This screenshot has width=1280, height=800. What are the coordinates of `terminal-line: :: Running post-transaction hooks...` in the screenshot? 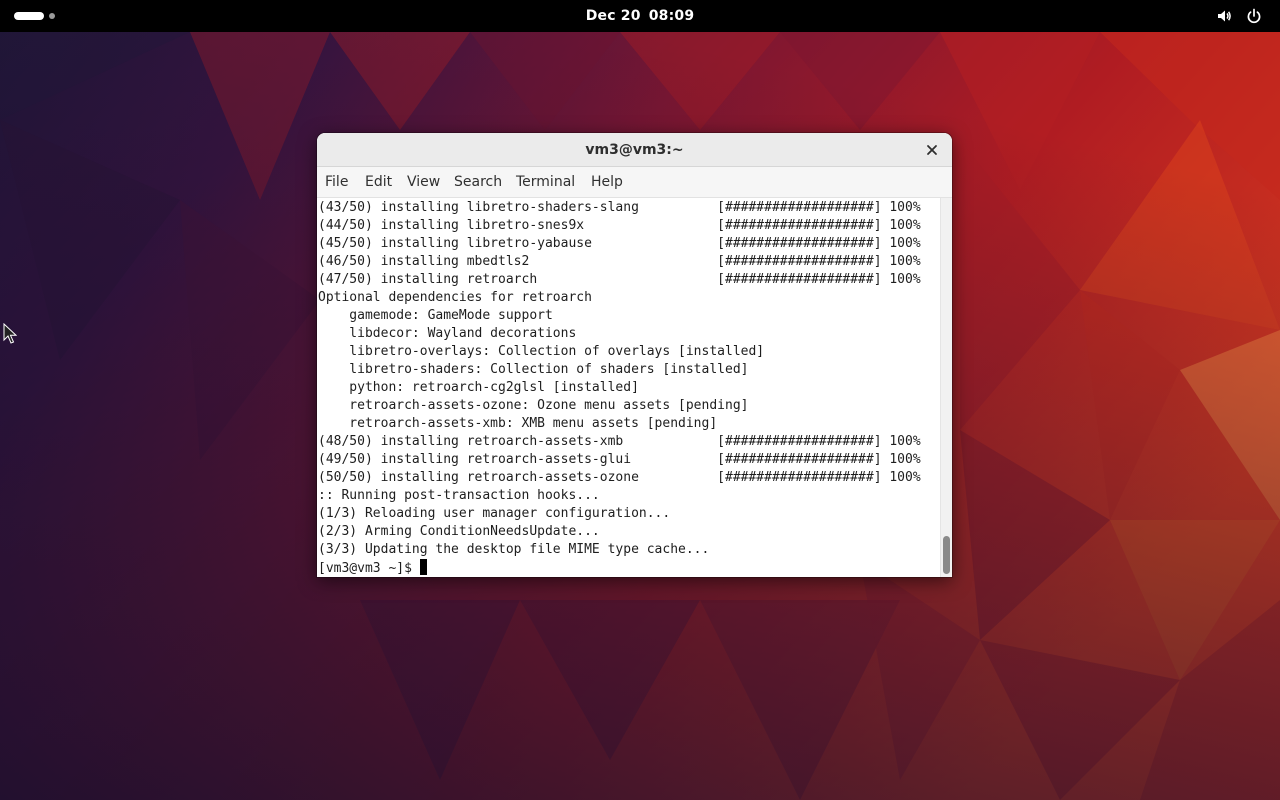 It's located at (459, 495).